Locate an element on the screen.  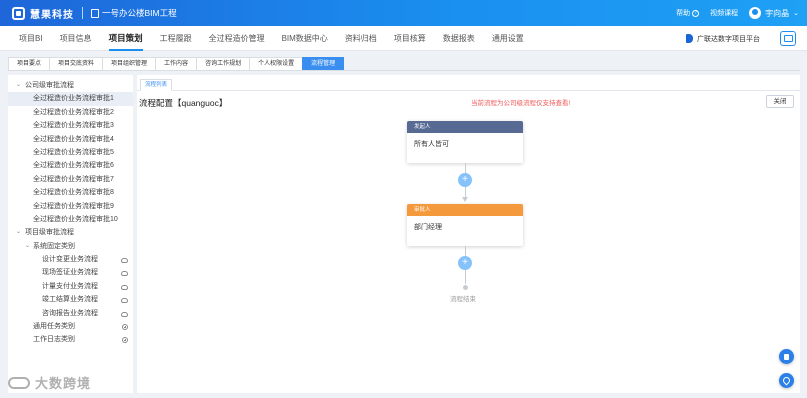
tree-group-label: 公司级审批流程 is located at coordinates (49, 85).